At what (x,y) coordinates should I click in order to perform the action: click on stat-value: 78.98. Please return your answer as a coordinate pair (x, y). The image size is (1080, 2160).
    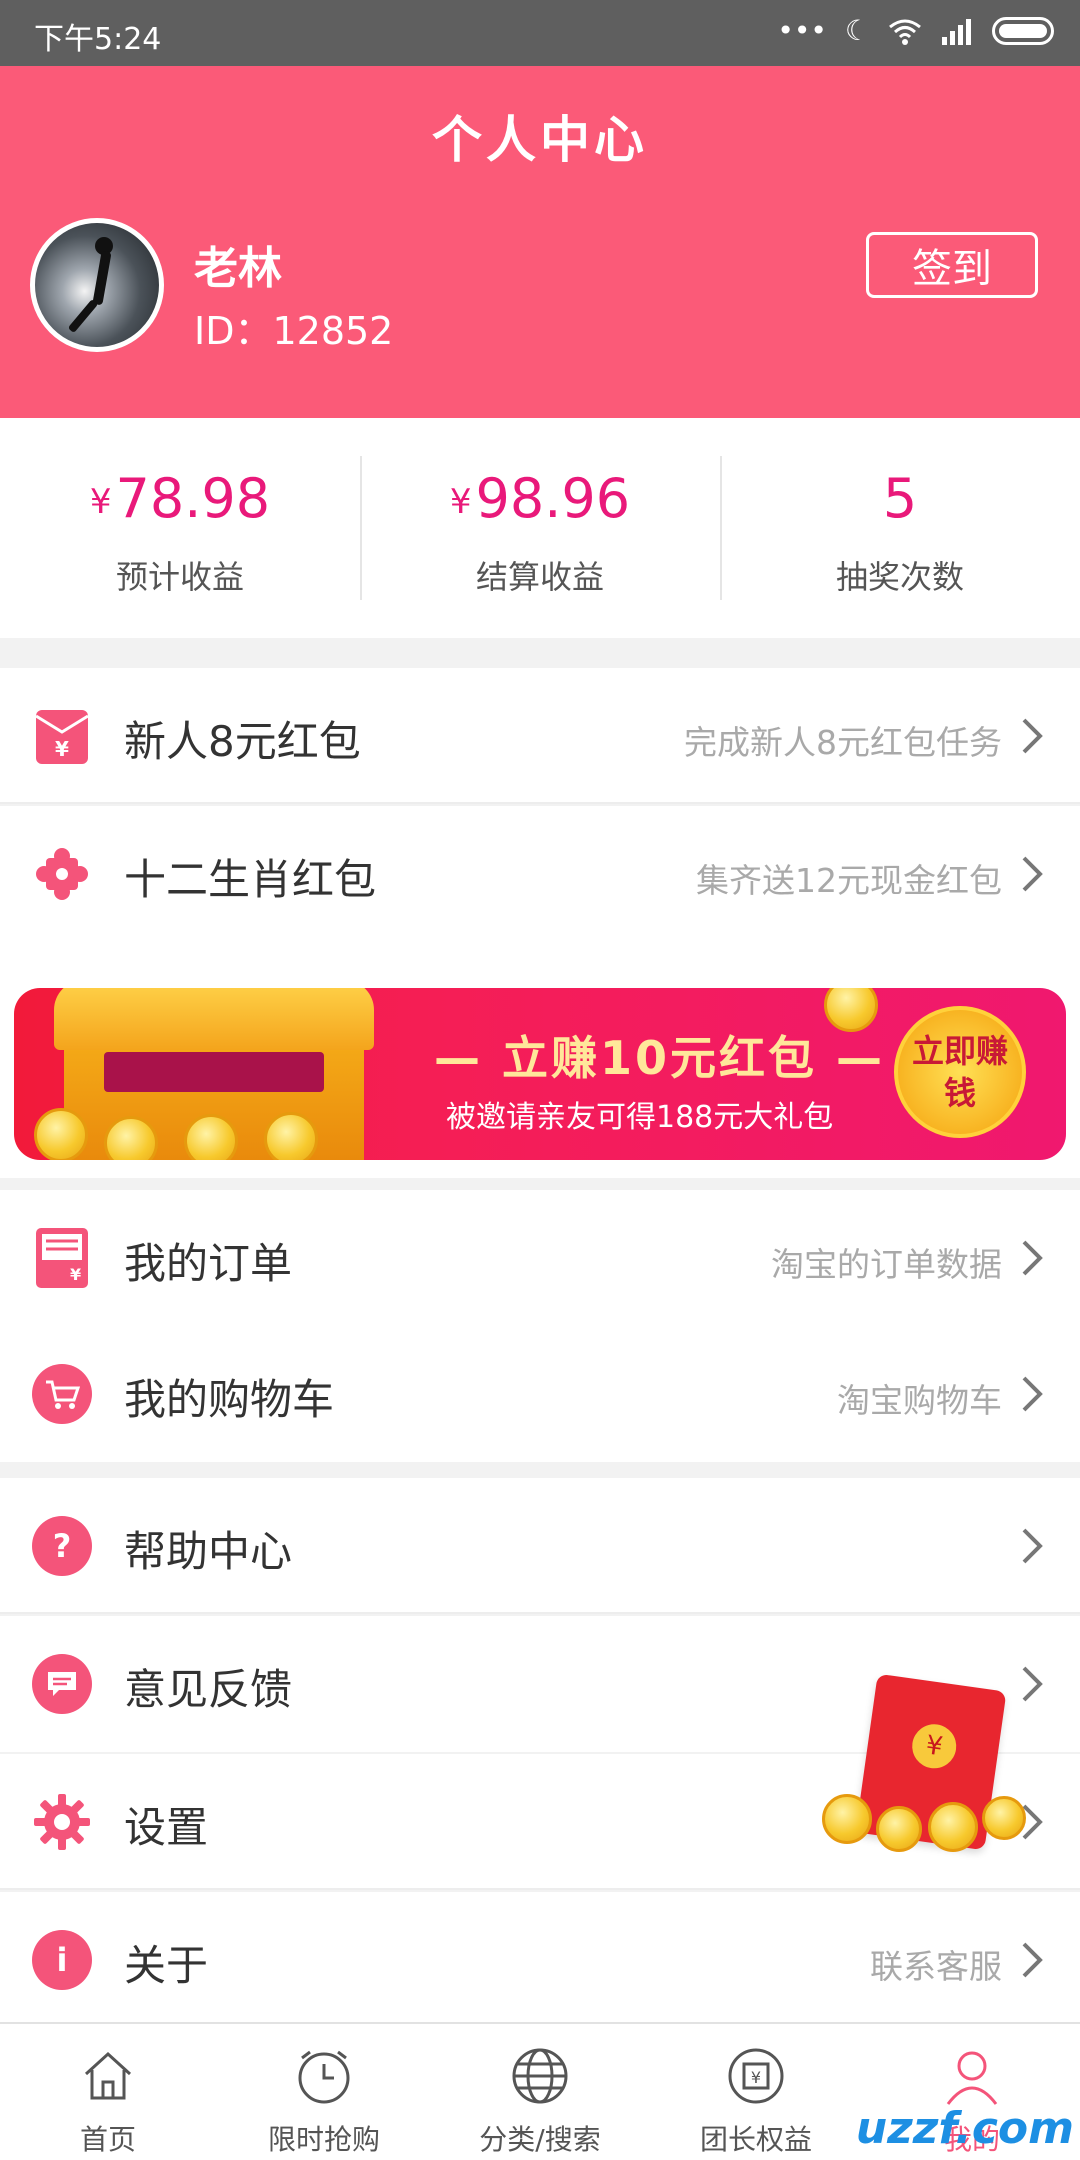
    Looking at the image, I should click on (193, 498).